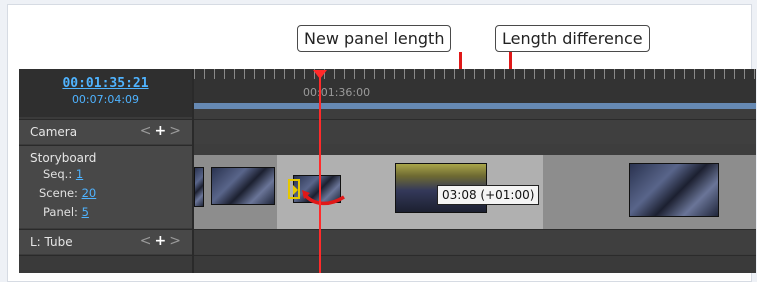 Image resolution: width=757 pixels, height=282 pixels. What do you see at coordinates (79, 174) in the screenshot?
I see `seq-link: 1` at bounding box center [79, 174].